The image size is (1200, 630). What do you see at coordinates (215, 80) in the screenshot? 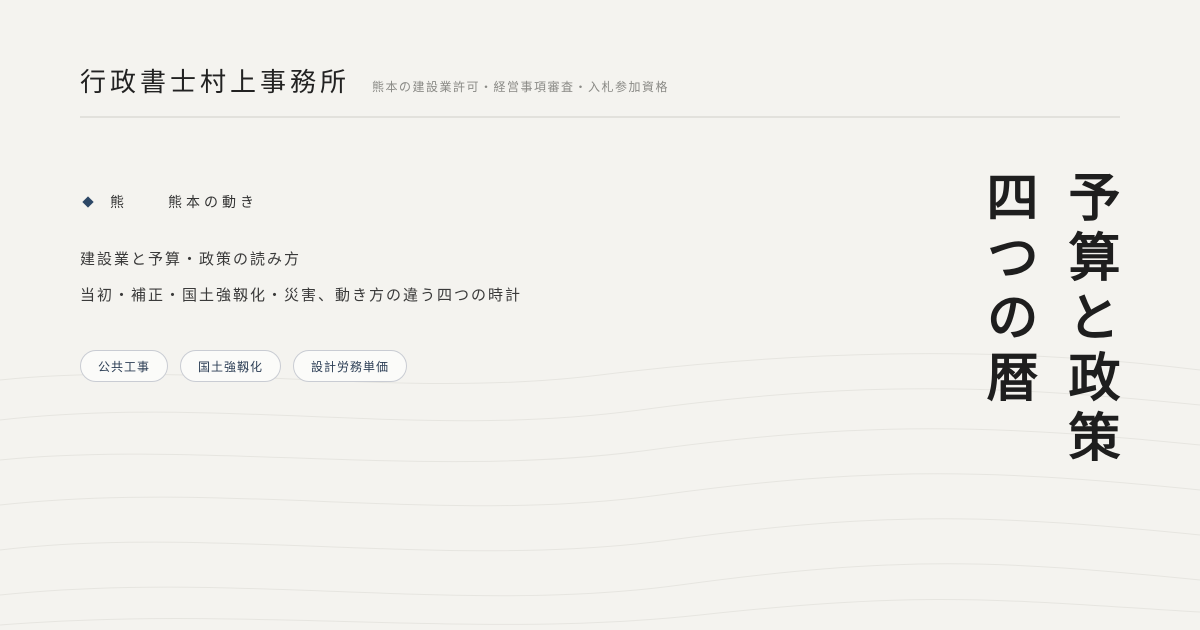
I see `brand-name: 行政書士村上事務所` at bounding box center [215, 80].